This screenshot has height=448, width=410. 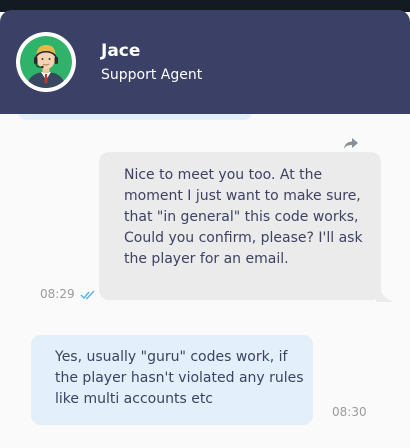 What do you see at coordinates (87, 295) in the screenshot?
I see `double-check-icon` at bounding box center [87, 295].